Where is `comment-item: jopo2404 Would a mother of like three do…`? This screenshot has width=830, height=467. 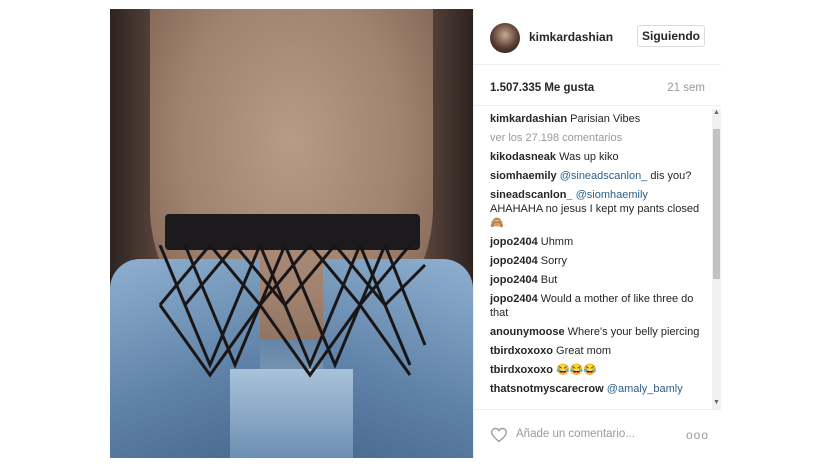 comment-item: jopo2404 Would a mother of like three do… is located at coordinates (595, 306).